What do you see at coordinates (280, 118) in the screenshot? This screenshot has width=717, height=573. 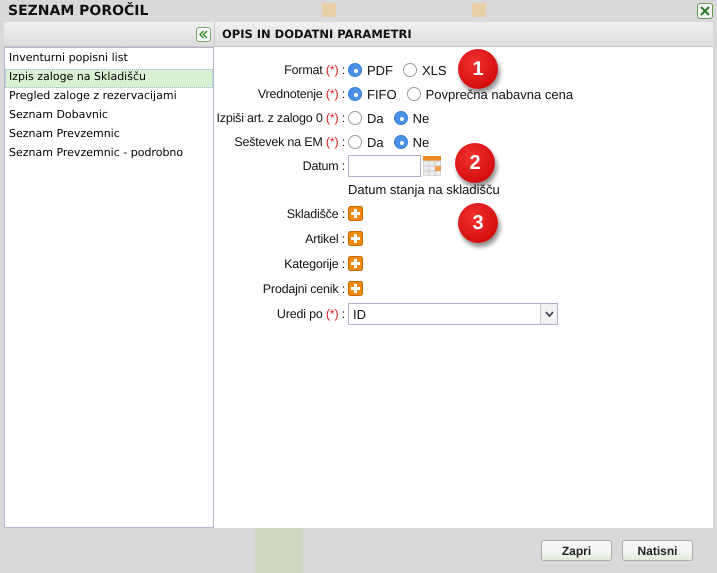 I see `field-label: Izpiši art. z zalogo 0 (*) :` at bounding box center [280, 118].